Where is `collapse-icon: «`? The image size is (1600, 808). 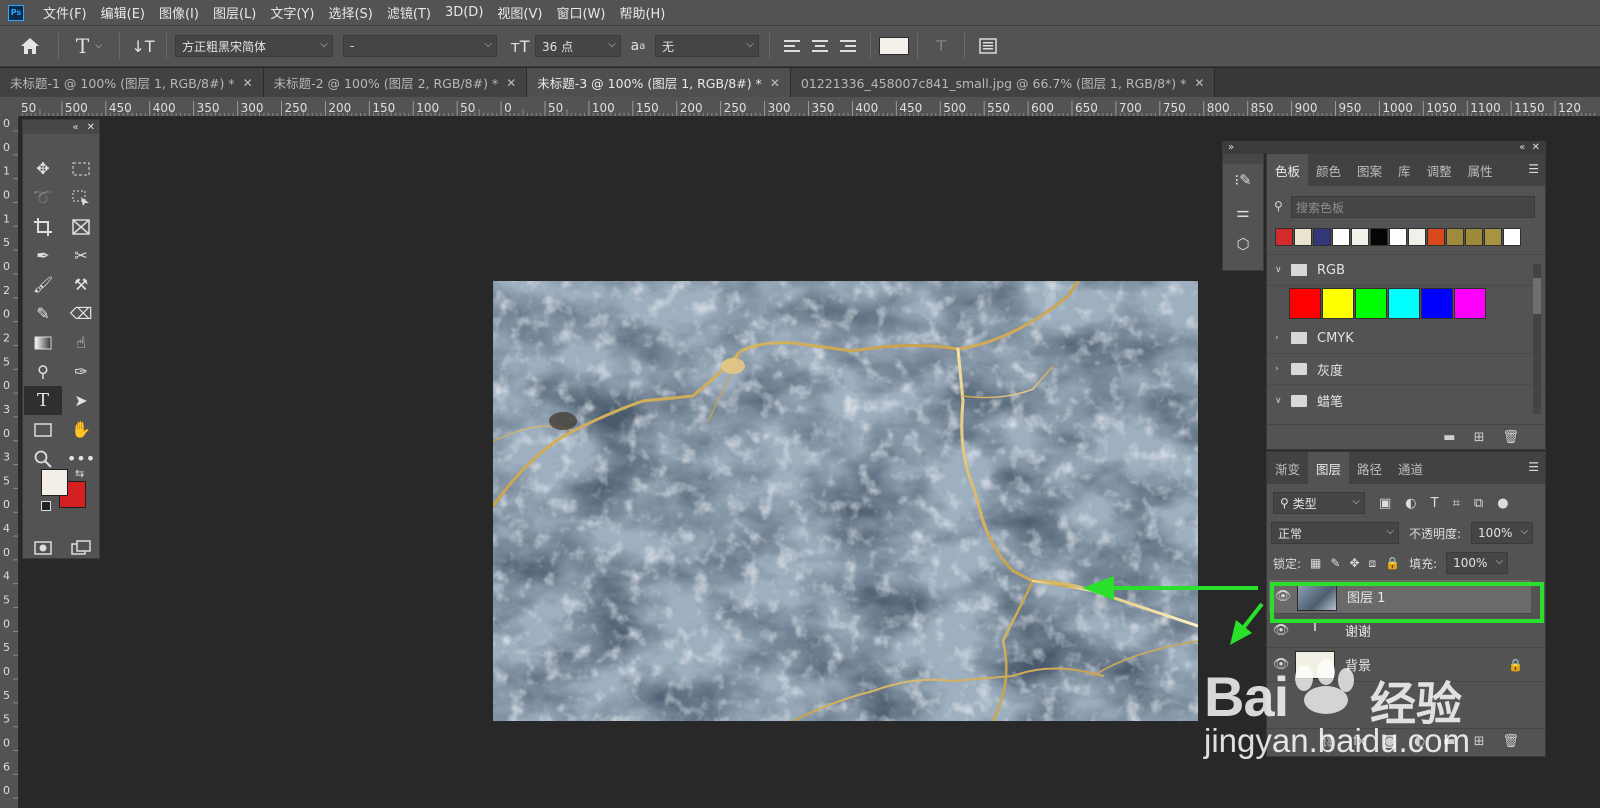
collapse-icon: « is located at coordinates (75, 127).